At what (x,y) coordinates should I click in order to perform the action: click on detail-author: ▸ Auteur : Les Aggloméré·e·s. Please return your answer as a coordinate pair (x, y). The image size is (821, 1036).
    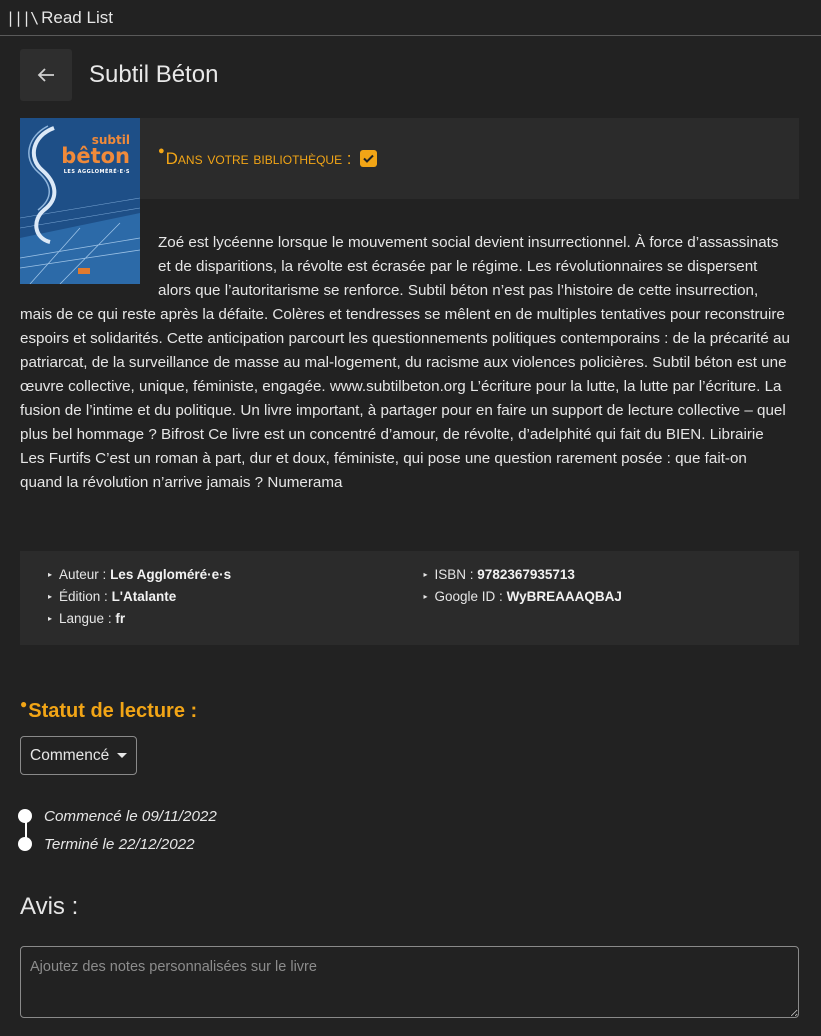
    Looking at the image, I should click on (140, 574).